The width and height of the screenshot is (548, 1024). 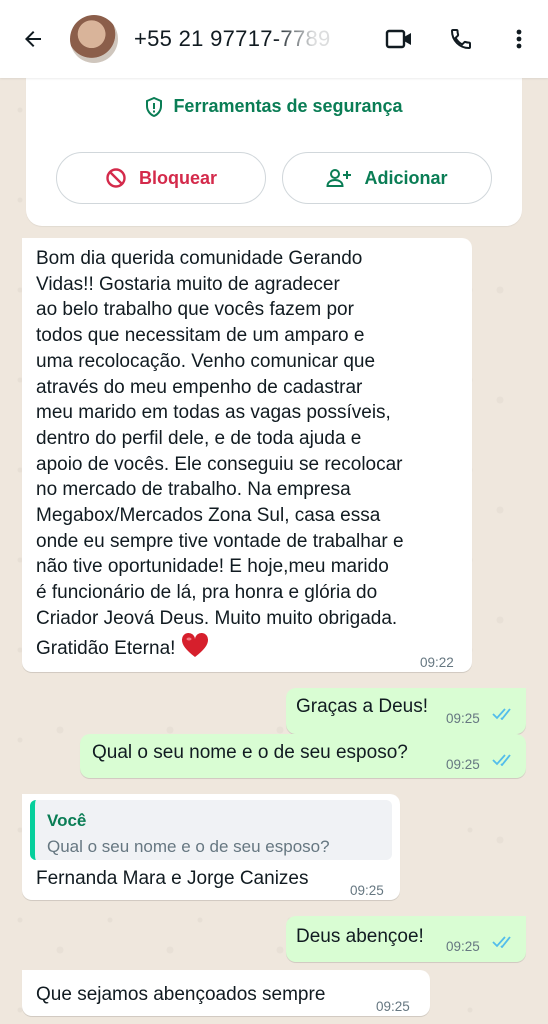 I want to click on contact-number: +55 21 97717-7789, so click(x=234, y=39).